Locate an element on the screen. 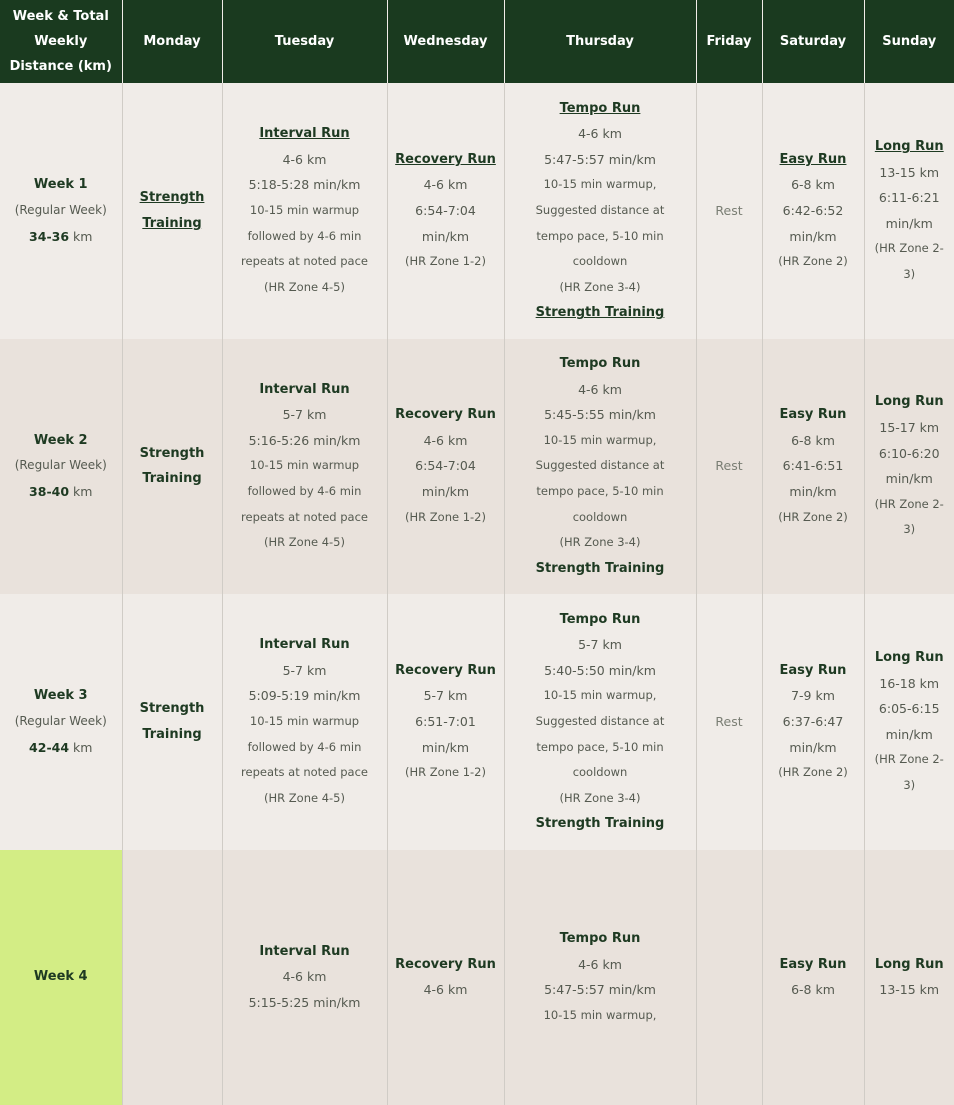  recovery-run-link: Recovery Run is located at coordinates (446, 160).